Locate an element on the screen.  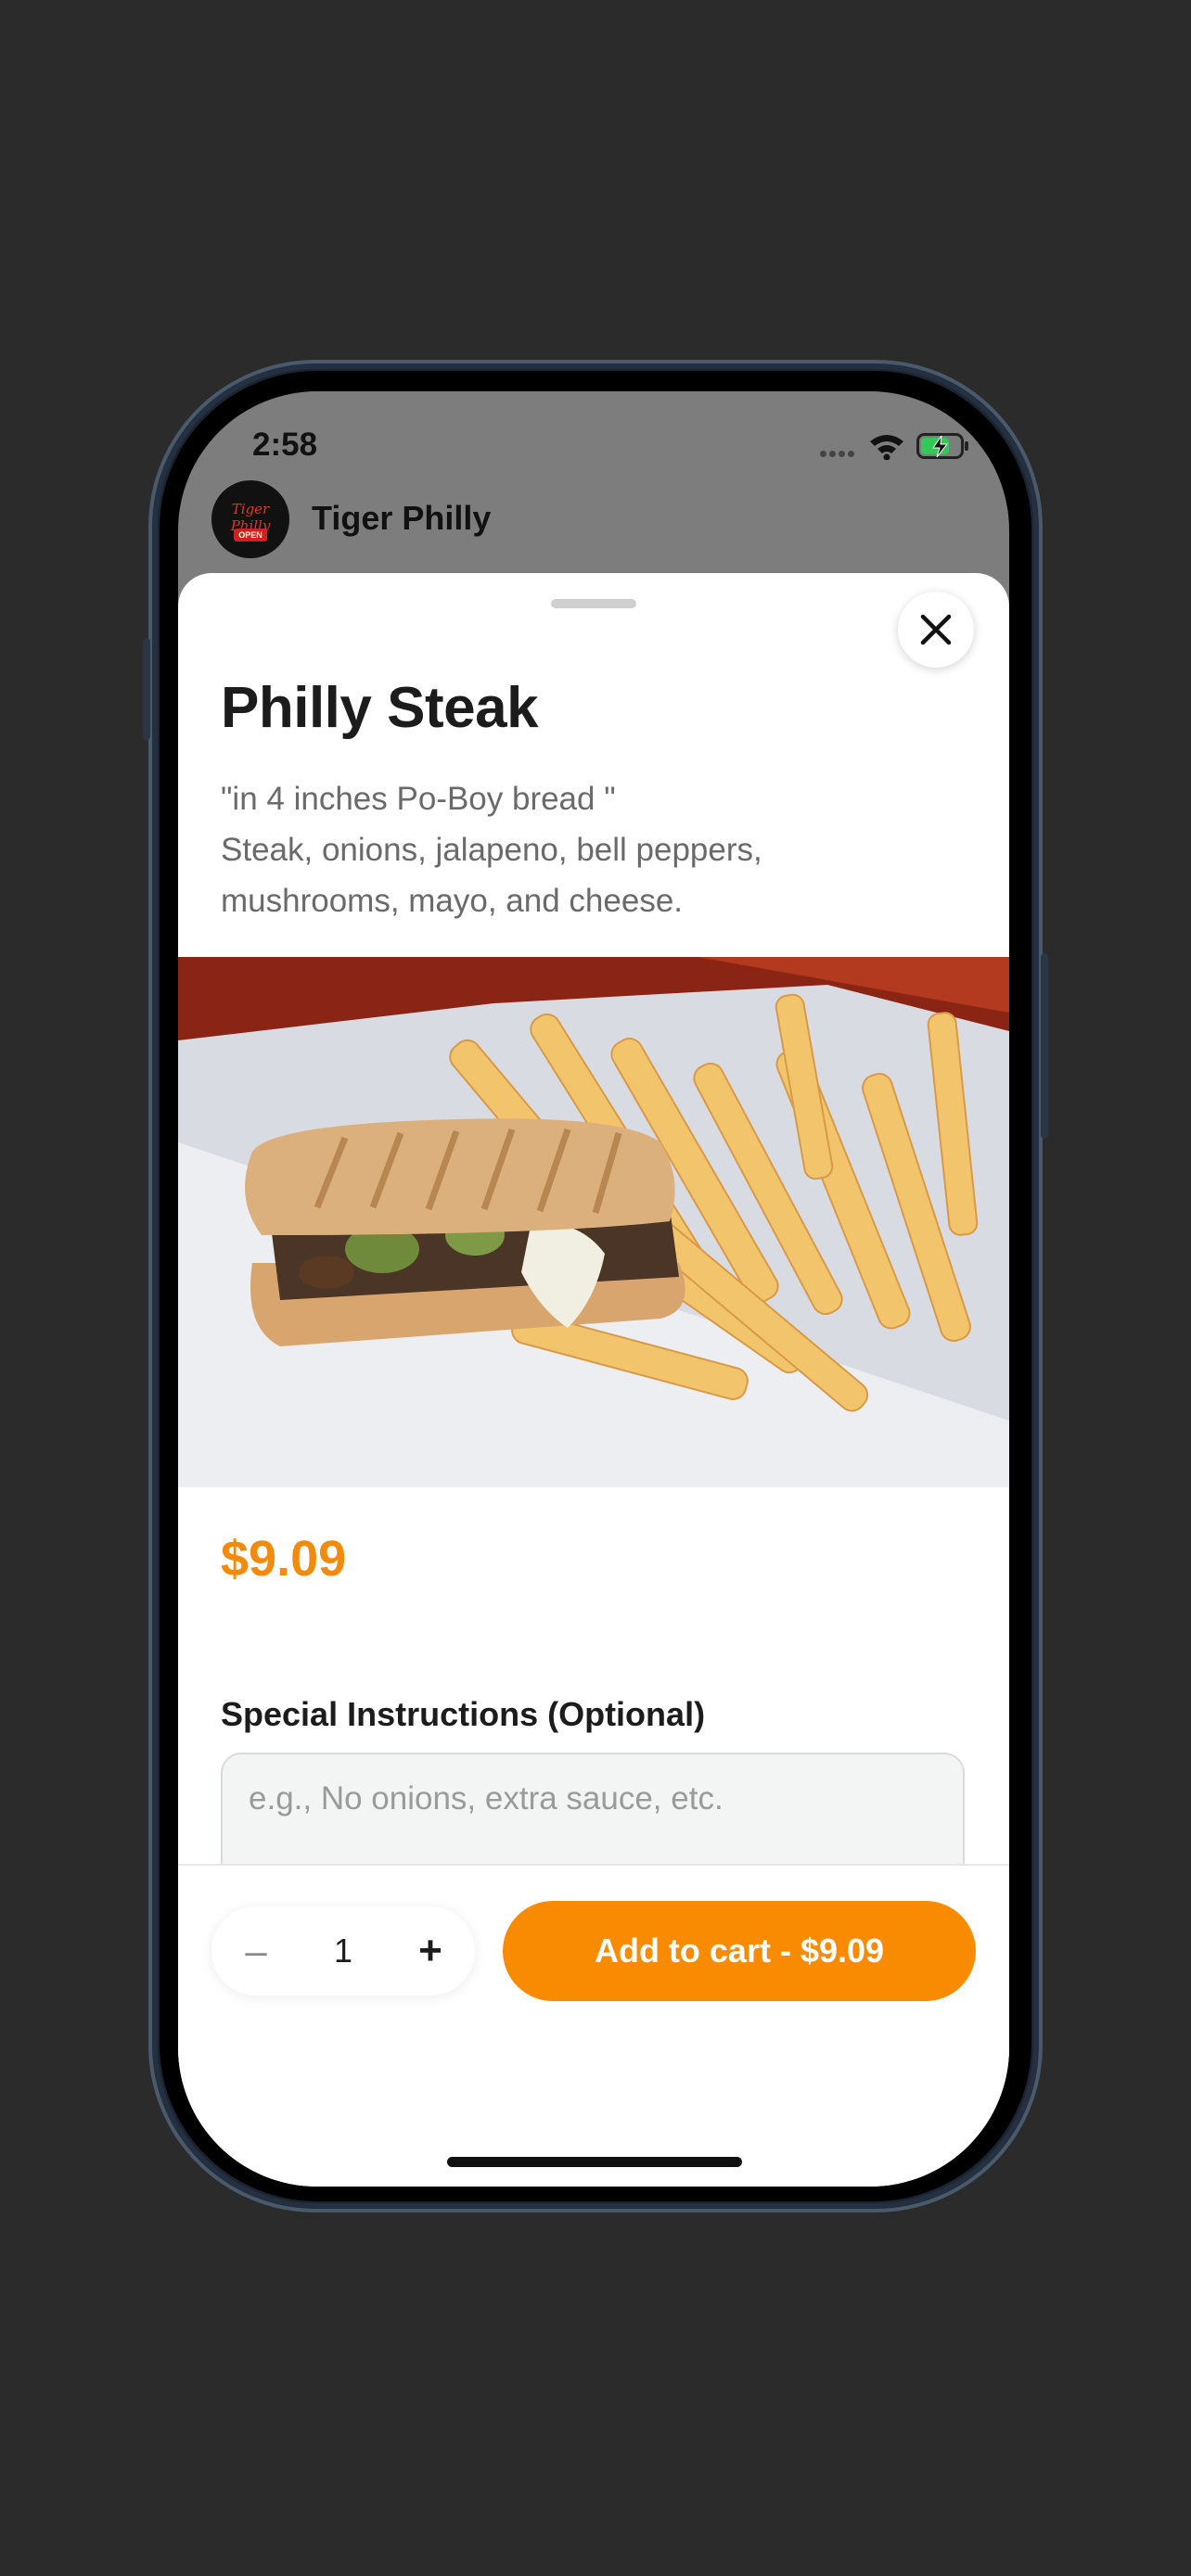
item-title: Philly Steak is located at coordinates (380, 708).